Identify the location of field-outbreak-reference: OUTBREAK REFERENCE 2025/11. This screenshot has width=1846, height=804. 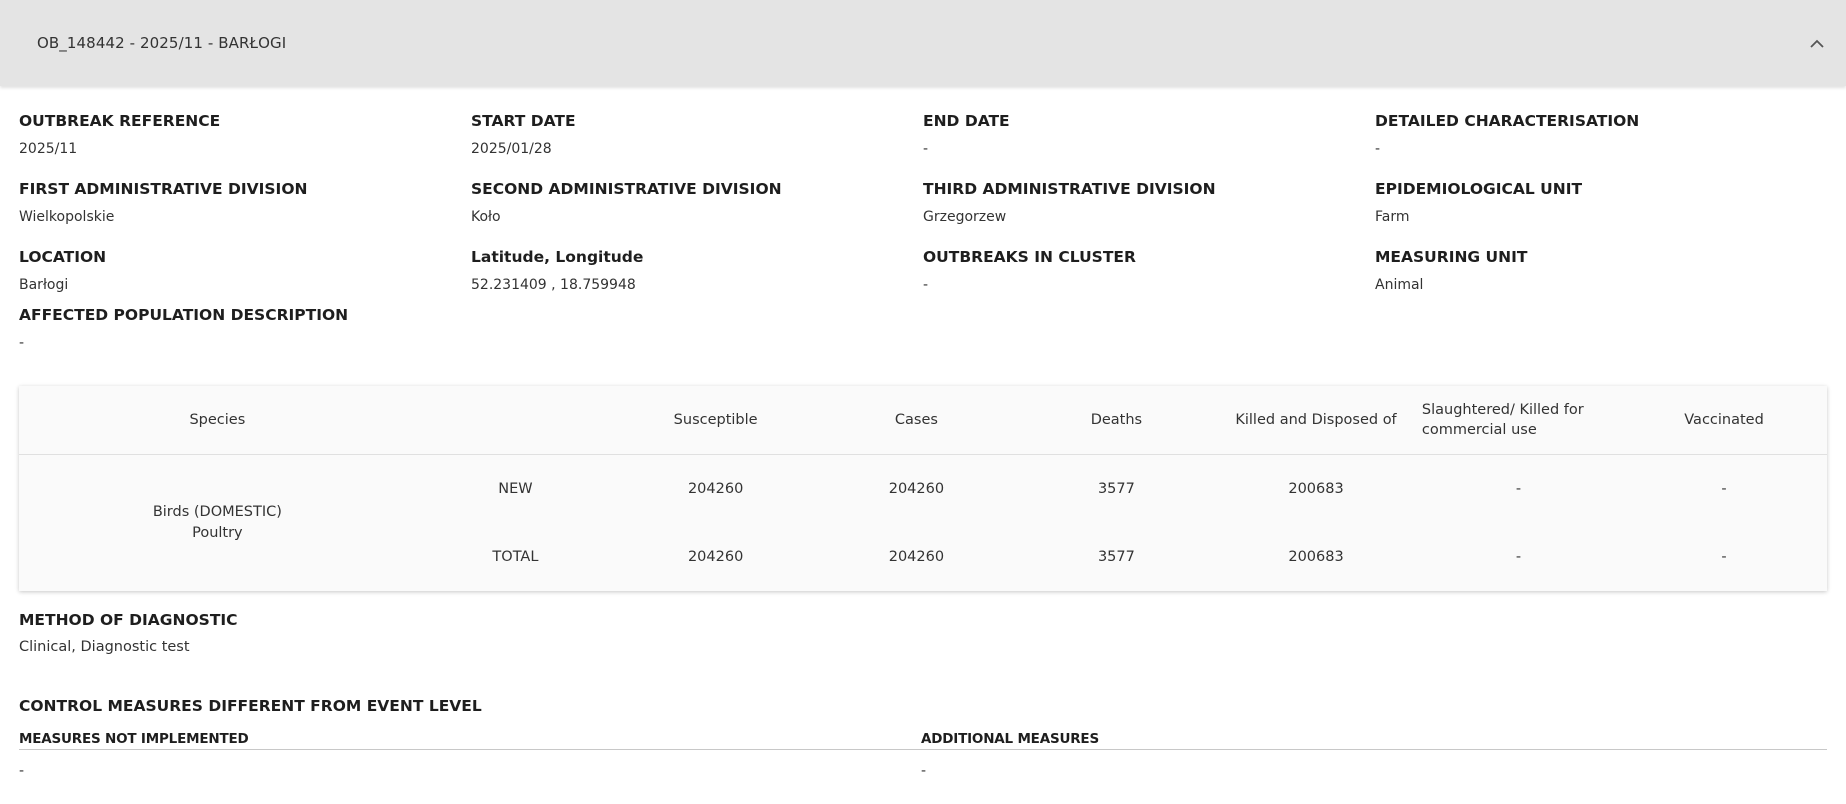
(245, 146).